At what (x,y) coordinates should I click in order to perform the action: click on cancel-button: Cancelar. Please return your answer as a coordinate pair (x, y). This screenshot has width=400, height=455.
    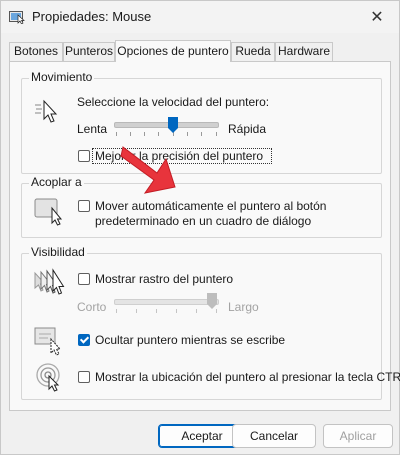
    Looking at the image, I should click on (274, 436).